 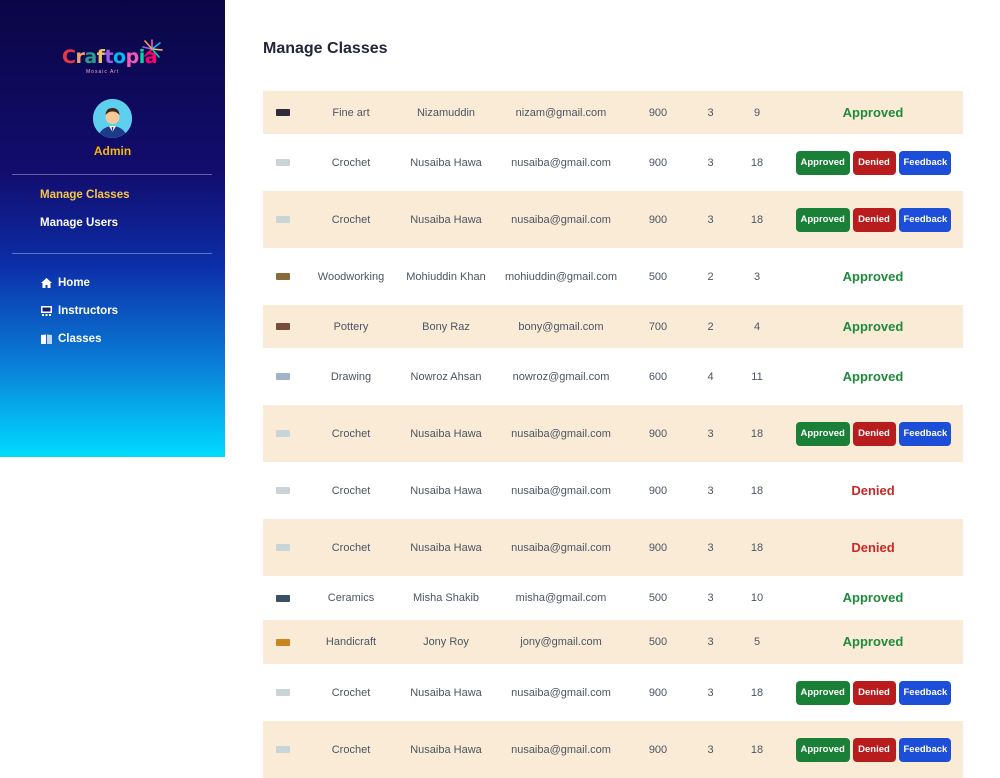 I want to click on class-price: 500, so click(x=658, y=276).